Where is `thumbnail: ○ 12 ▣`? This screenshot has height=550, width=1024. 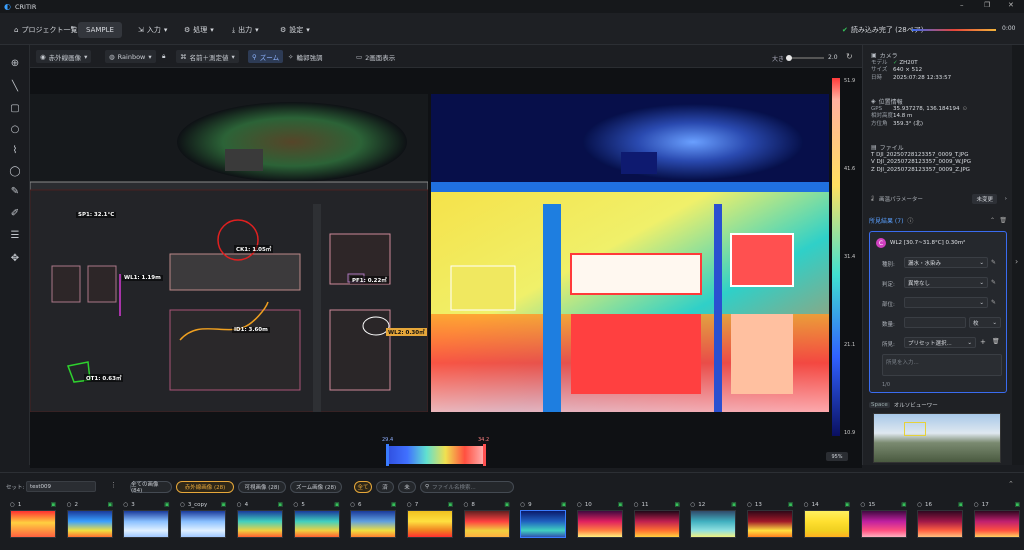 thumbnail: ○ 12 ▣ is located at coordinates (713, 520).